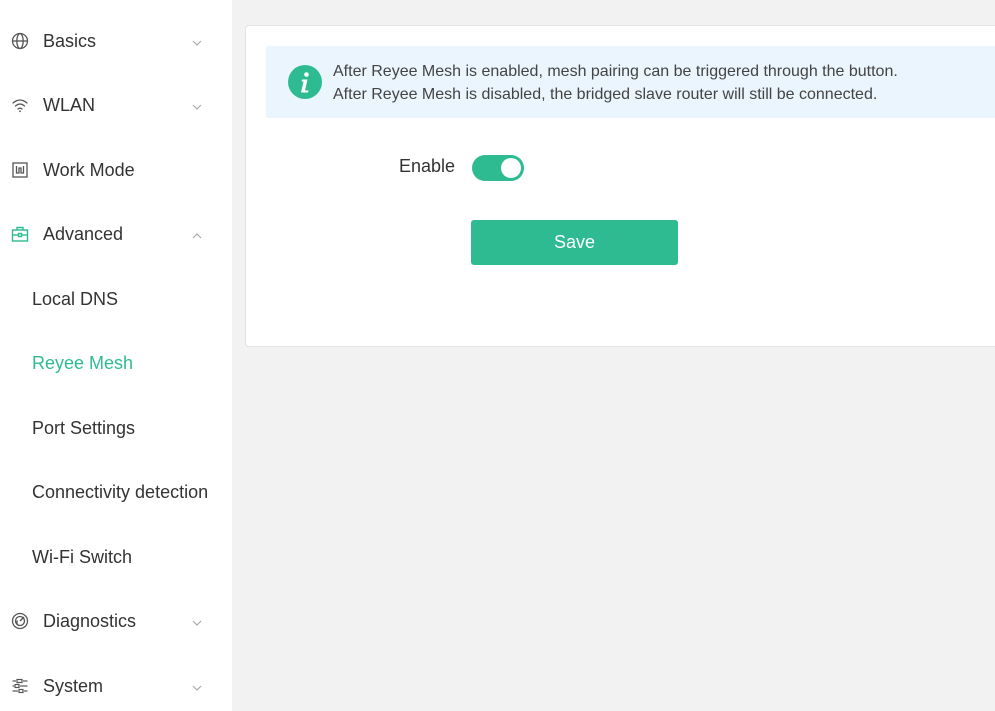 The width and height of the screenshot is (995, 711). I want to click on toolbox-icon, so click(20, 234).